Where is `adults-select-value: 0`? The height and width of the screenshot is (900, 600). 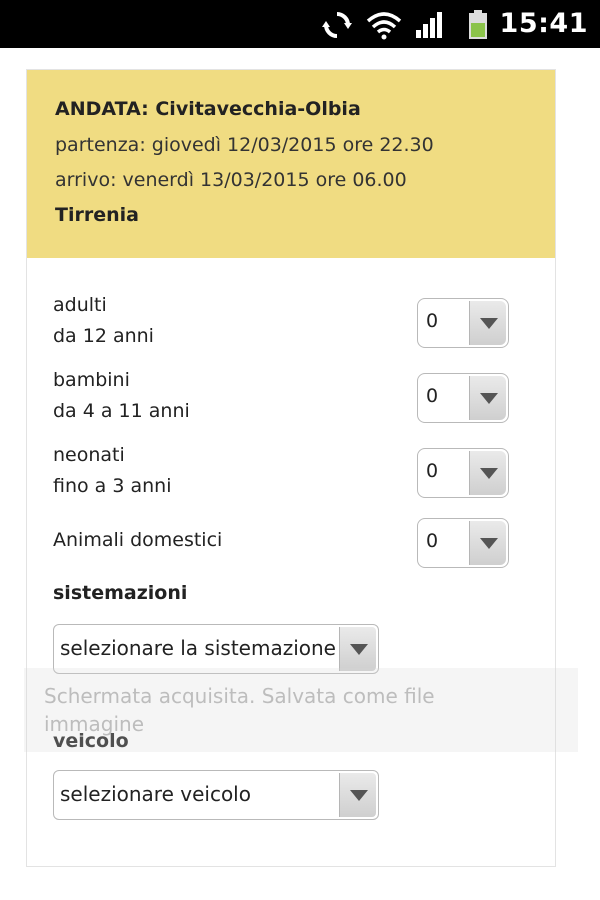
adults-select-value: 0 is located at coordinates (432, 321).